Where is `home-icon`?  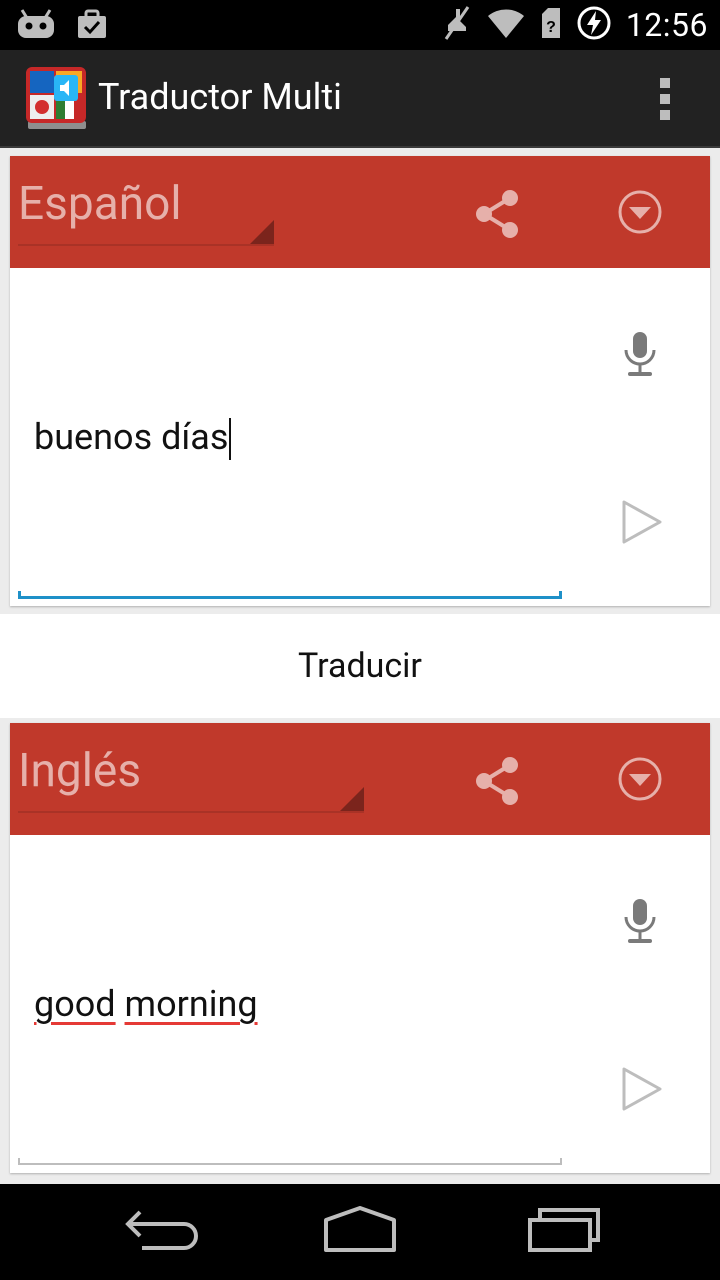
home-icon is located at coordinates (360, 1231).